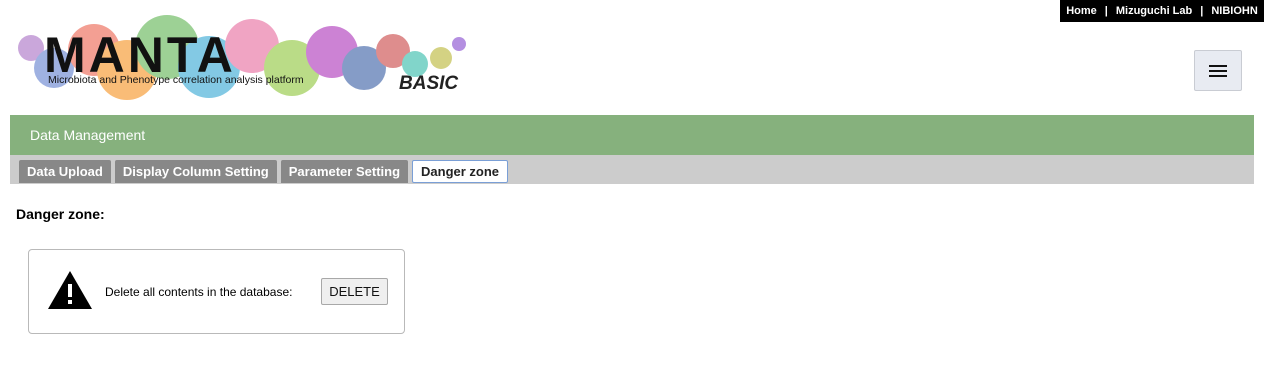 The image size is (1264, 366). What do you see at coordinates (1154, 11) in the screenshot?
I see `lab-link: Mizuguchi Lab` at bounding box center [1154, 11].